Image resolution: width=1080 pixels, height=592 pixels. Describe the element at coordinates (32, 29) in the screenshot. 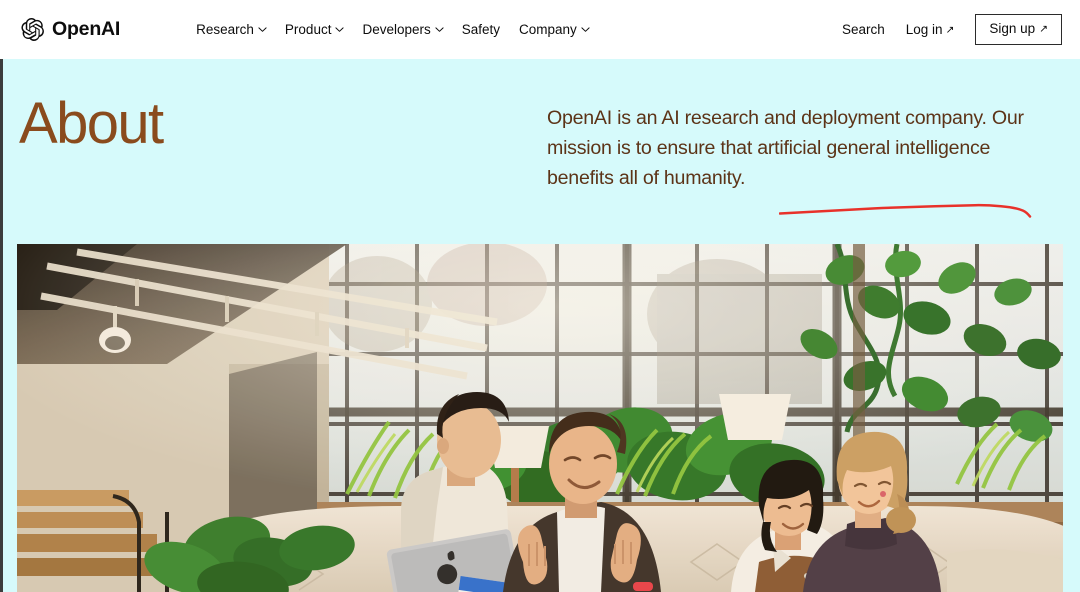

I see `openai-blossom-icon` at that location.